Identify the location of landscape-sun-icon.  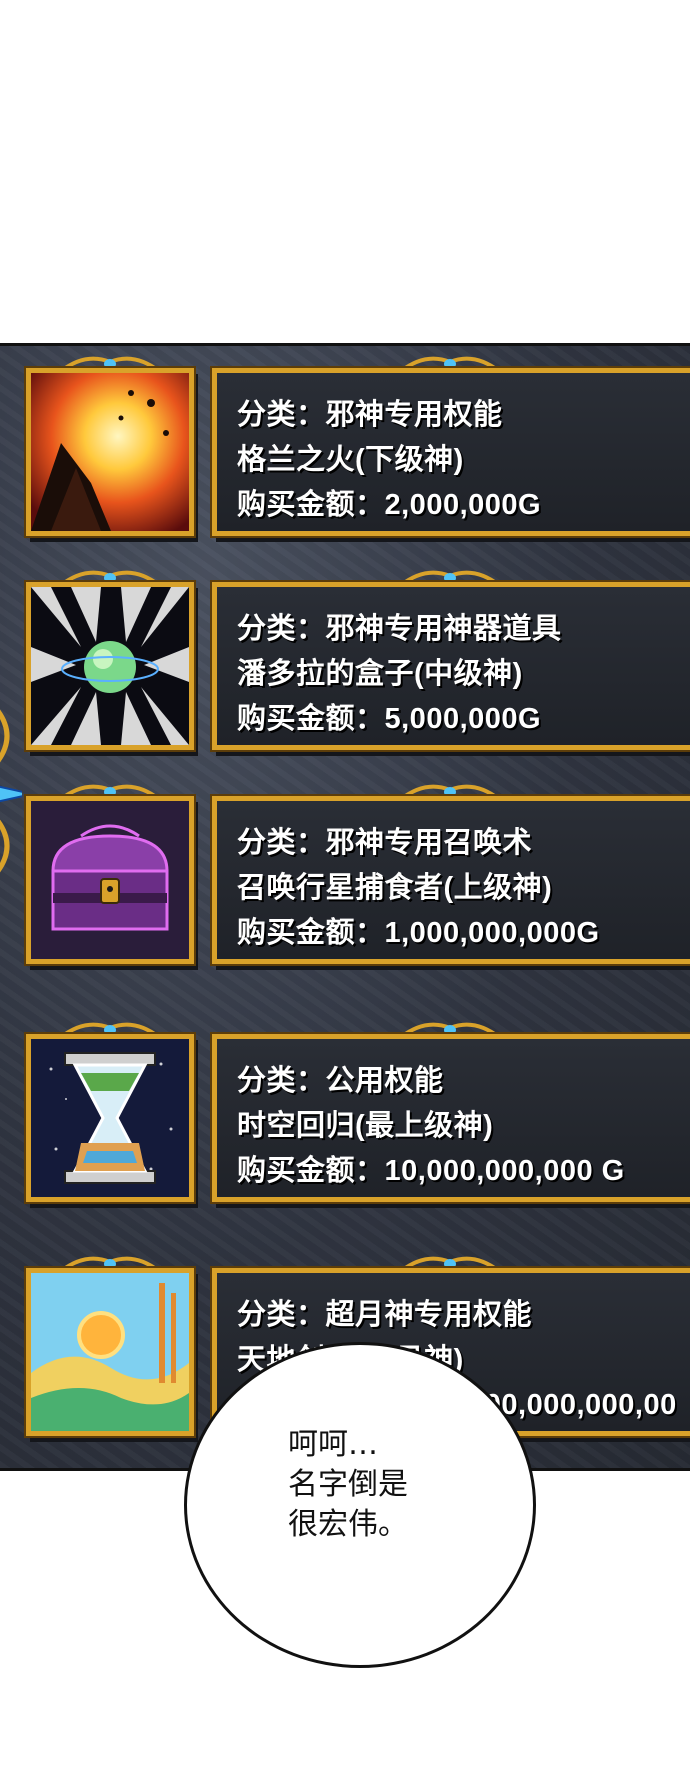
(110, 1352).